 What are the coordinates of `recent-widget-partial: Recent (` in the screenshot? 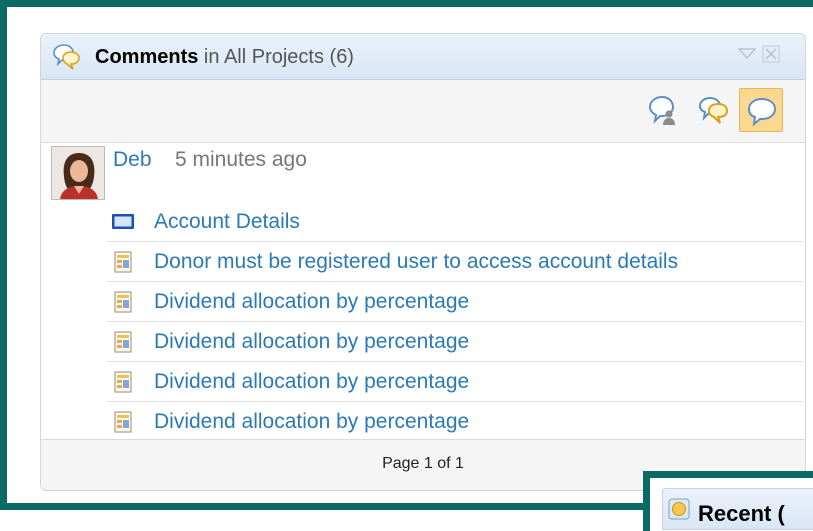 It's located at (728, 501).